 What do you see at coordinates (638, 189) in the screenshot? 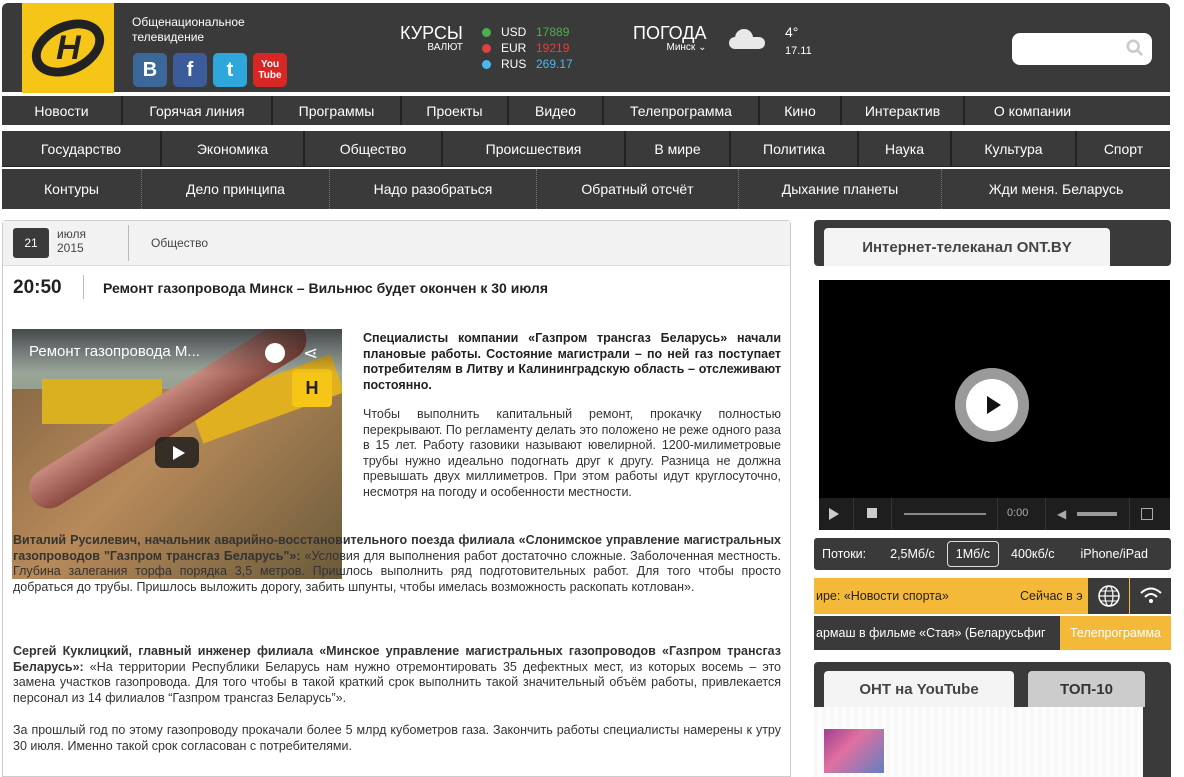
I see `prog-obratny-otschet: Обратный отсчёт` at bounding box center [638, 189].